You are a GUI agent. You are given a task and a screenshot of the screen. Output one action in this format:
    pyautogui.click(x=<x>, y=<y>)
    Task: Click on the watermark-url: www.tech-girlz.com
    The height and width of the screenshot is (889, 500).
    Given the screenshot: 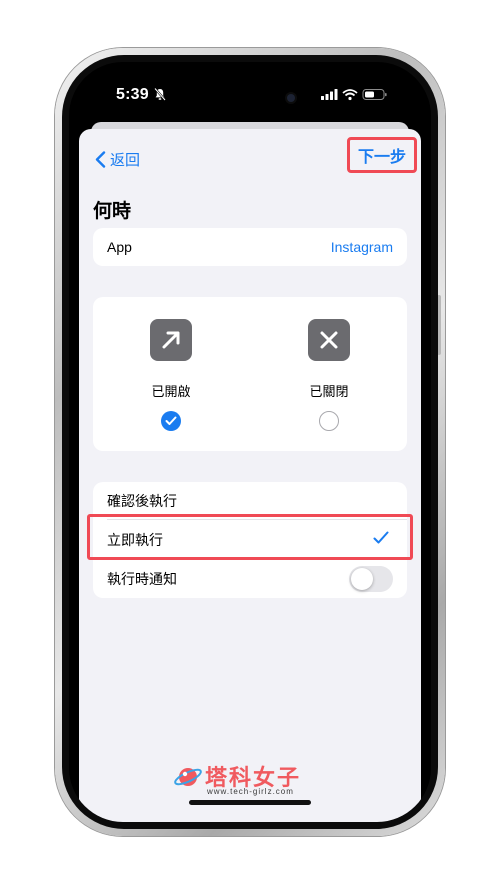 What is the action you would take?
    pyautogui.click(x=250, y=791)
    